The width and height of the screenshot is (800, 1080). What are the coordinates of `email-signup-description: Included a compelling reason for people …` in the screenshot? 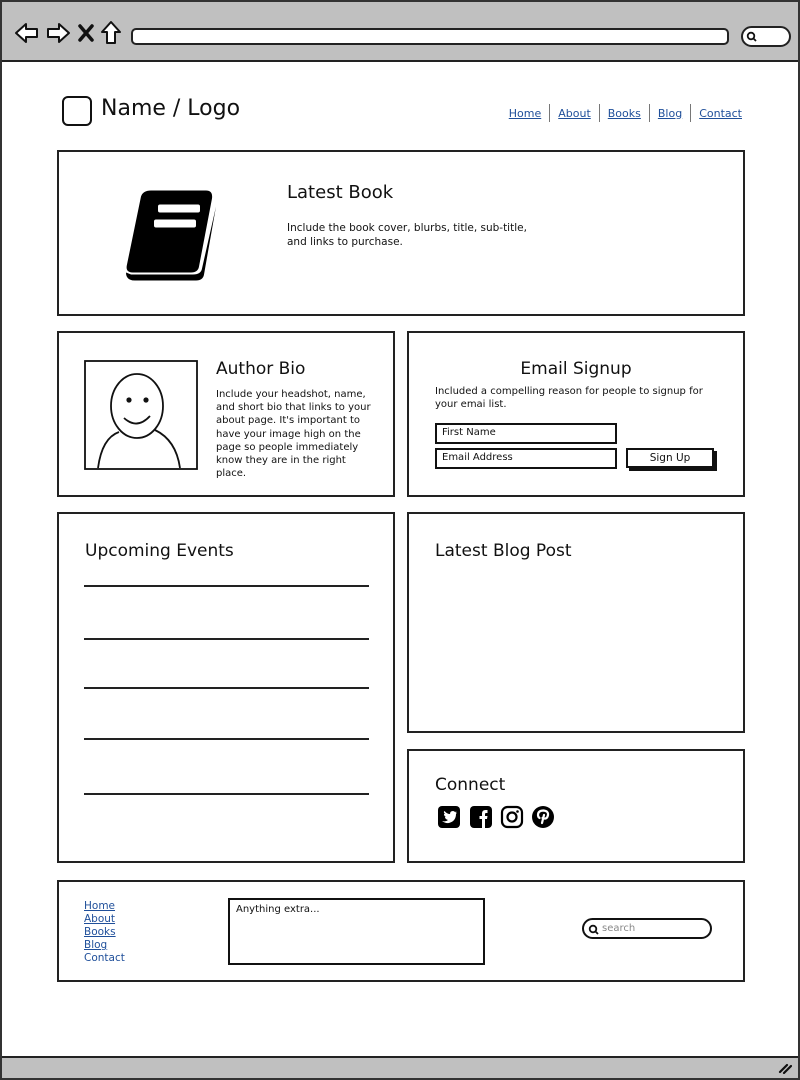 It's located at (569, 398).